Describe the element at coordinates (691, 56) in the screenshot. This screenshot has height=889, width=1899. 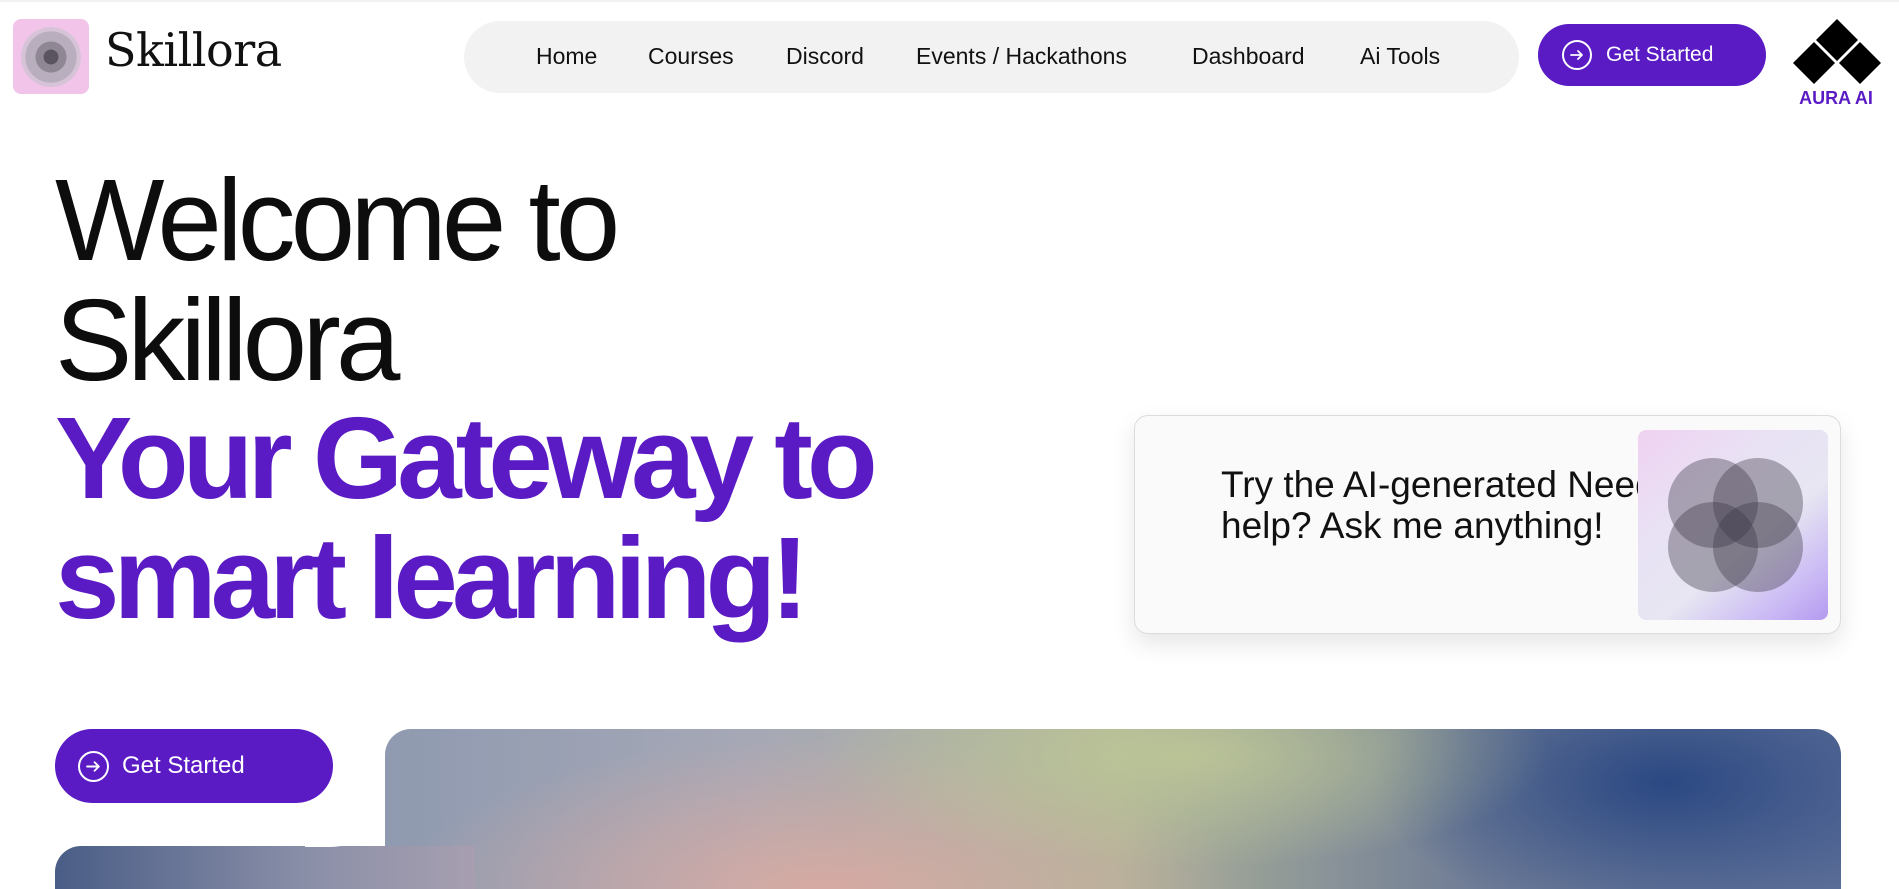
I see `nav-item-courses: Courses` at that location.